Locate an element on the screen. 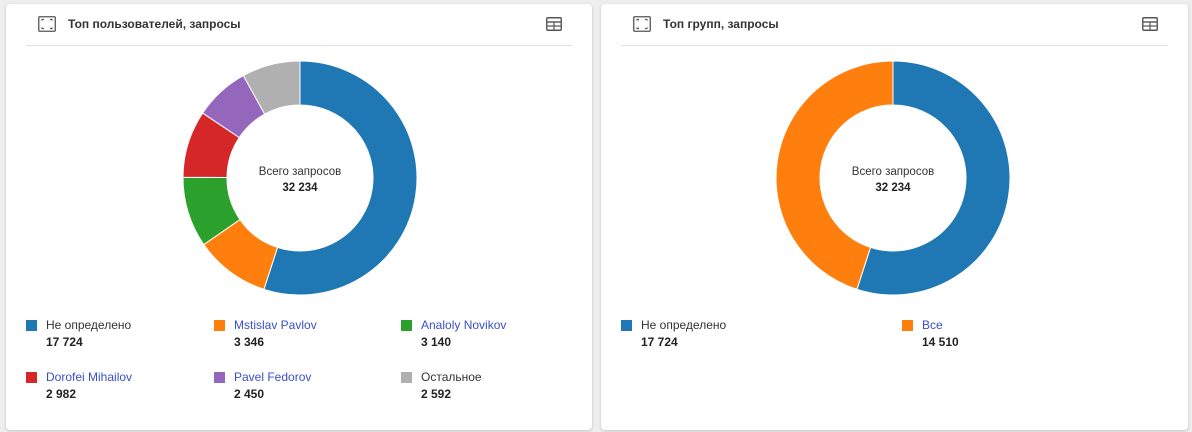  panel-header: Топ пользователей, запросы is located at coordinates (299, 25).